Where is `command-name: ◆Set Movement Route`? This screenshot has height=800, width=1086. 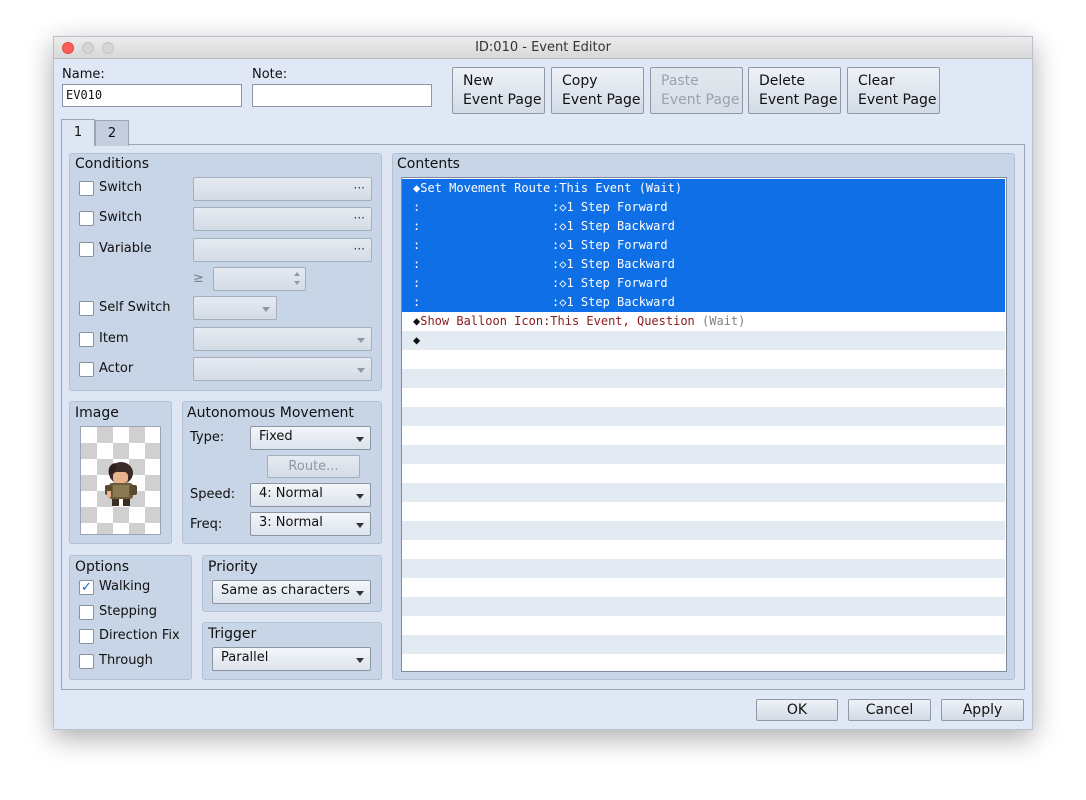
command-name: ◆Set Movement Route is located at coordinates (482, 188).